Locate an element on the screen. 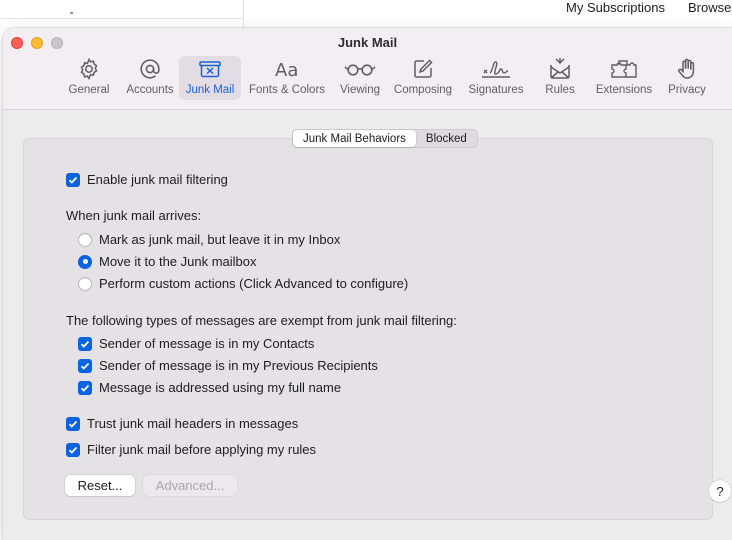 This screenshot has width=732, height=540. radio-move-to-junk: Move it to the Junk mailbox is located at coordinates (167, 261).